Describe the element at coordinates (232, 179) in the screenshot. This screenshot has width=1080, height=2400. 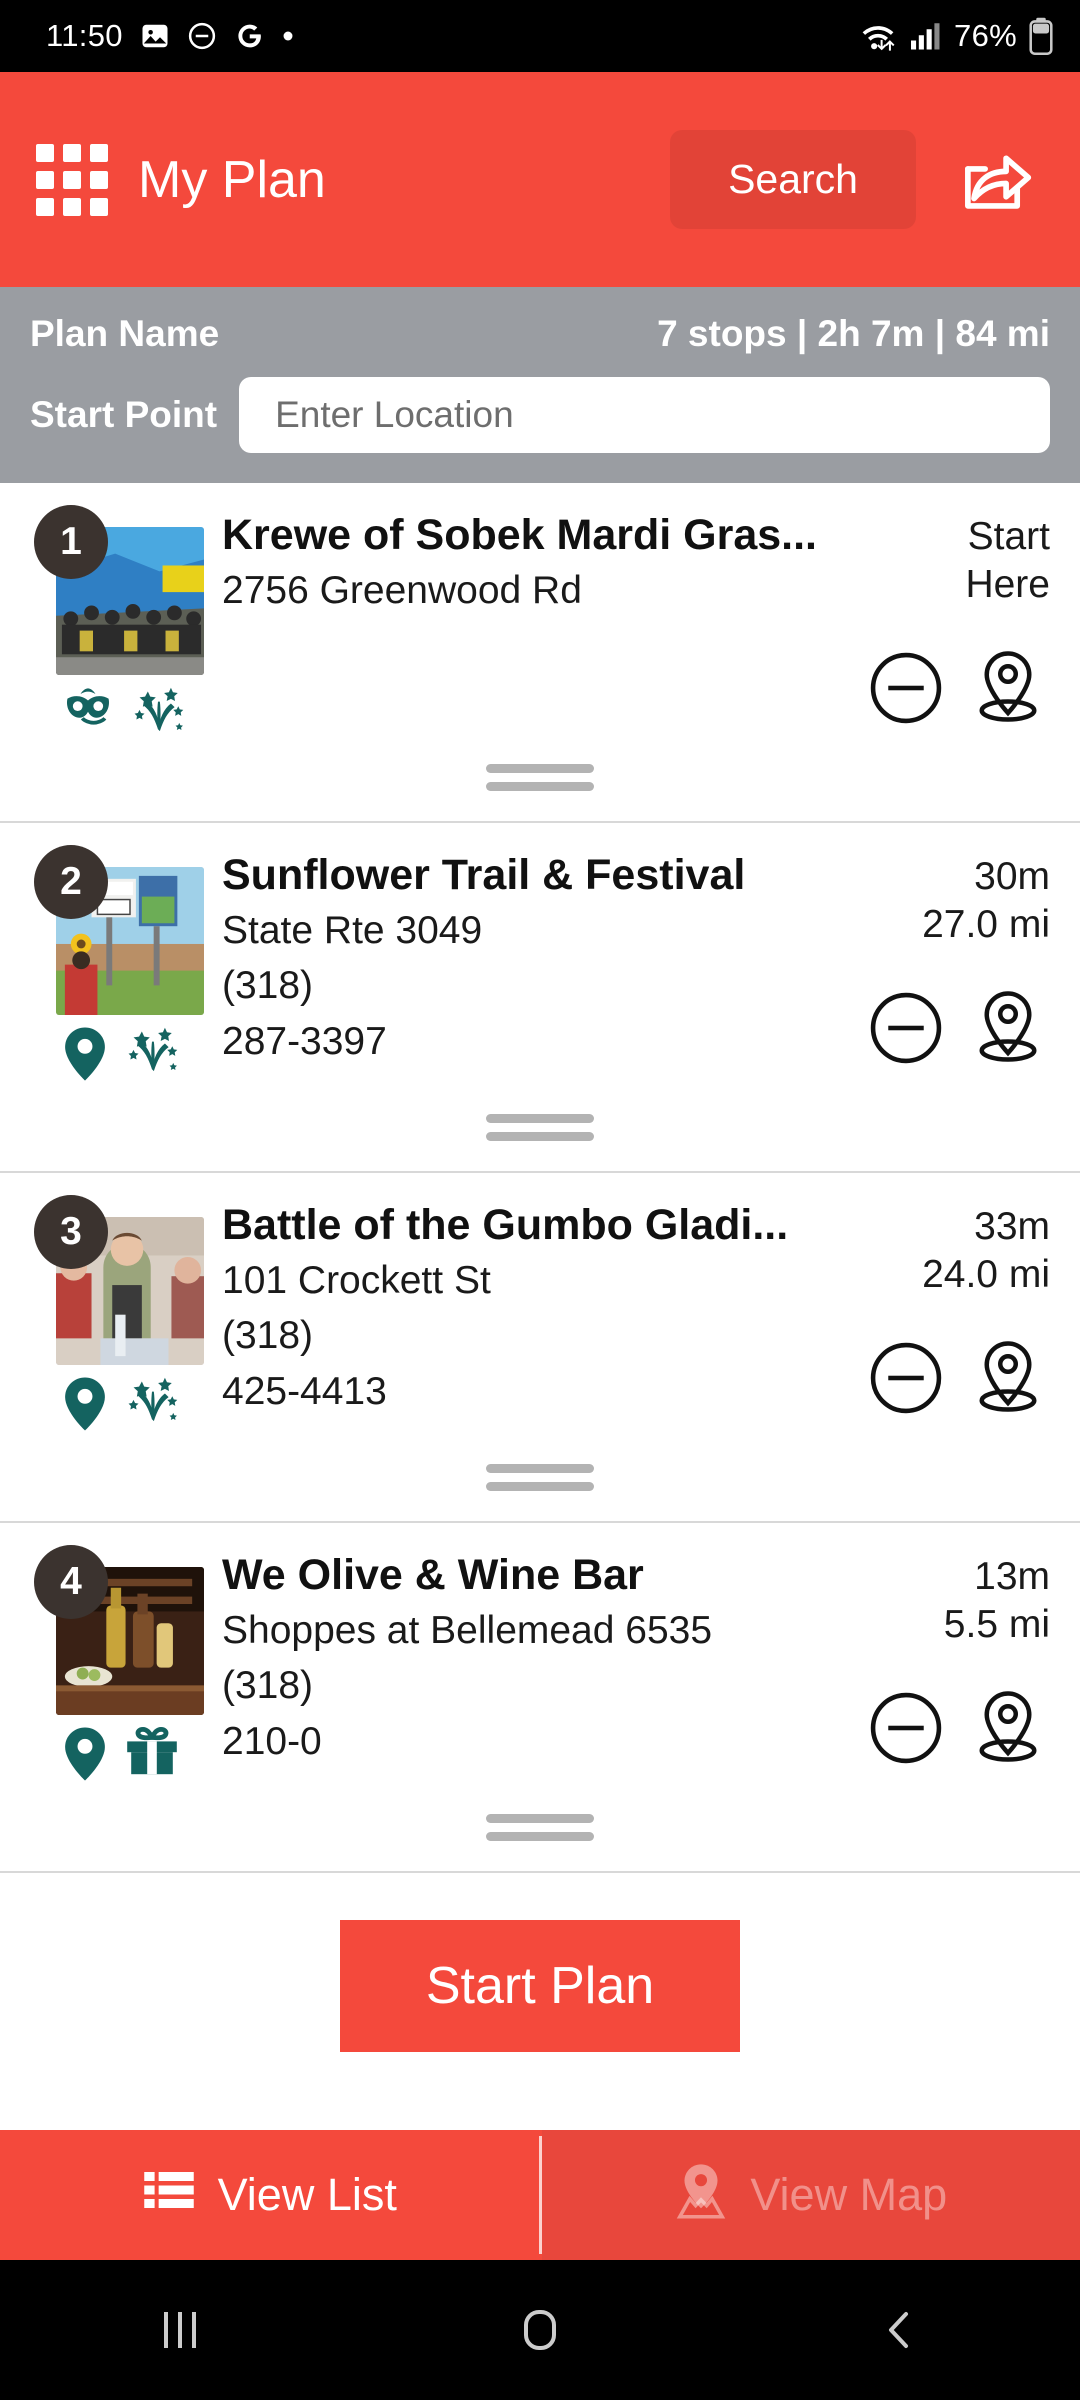
I see `page-title: My Plan` at that location.